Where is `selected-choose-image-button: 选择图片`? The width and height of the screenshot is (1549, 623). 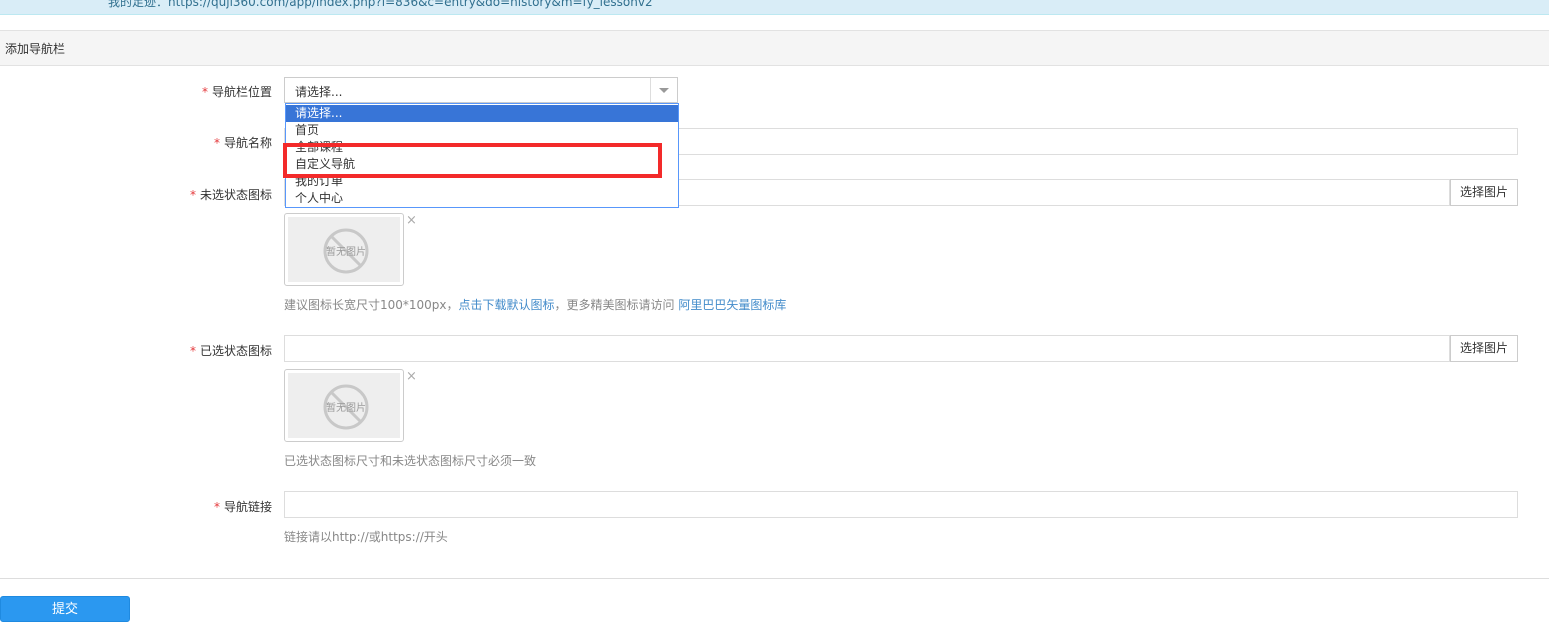 selected-choose-image-button: 选择图片 is located at coordinates (1484, 348).